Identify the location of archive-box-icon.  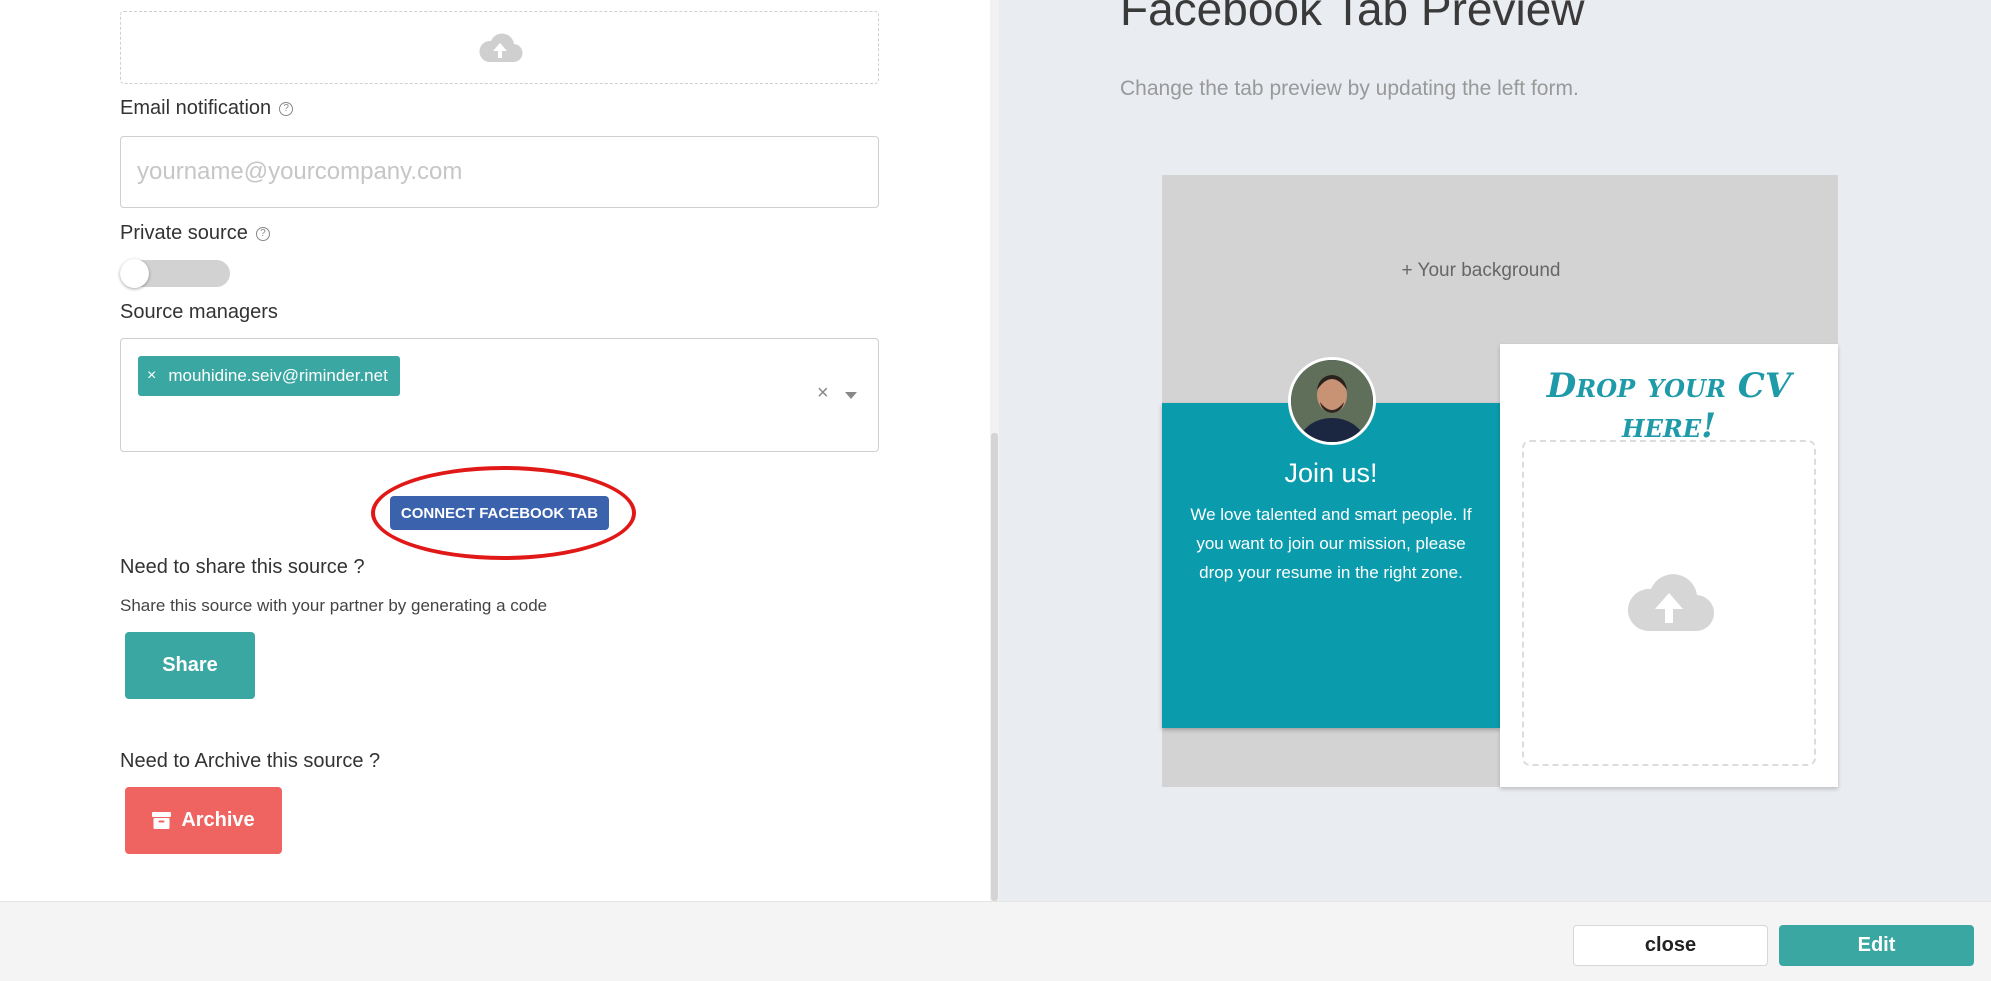
(162, 820).